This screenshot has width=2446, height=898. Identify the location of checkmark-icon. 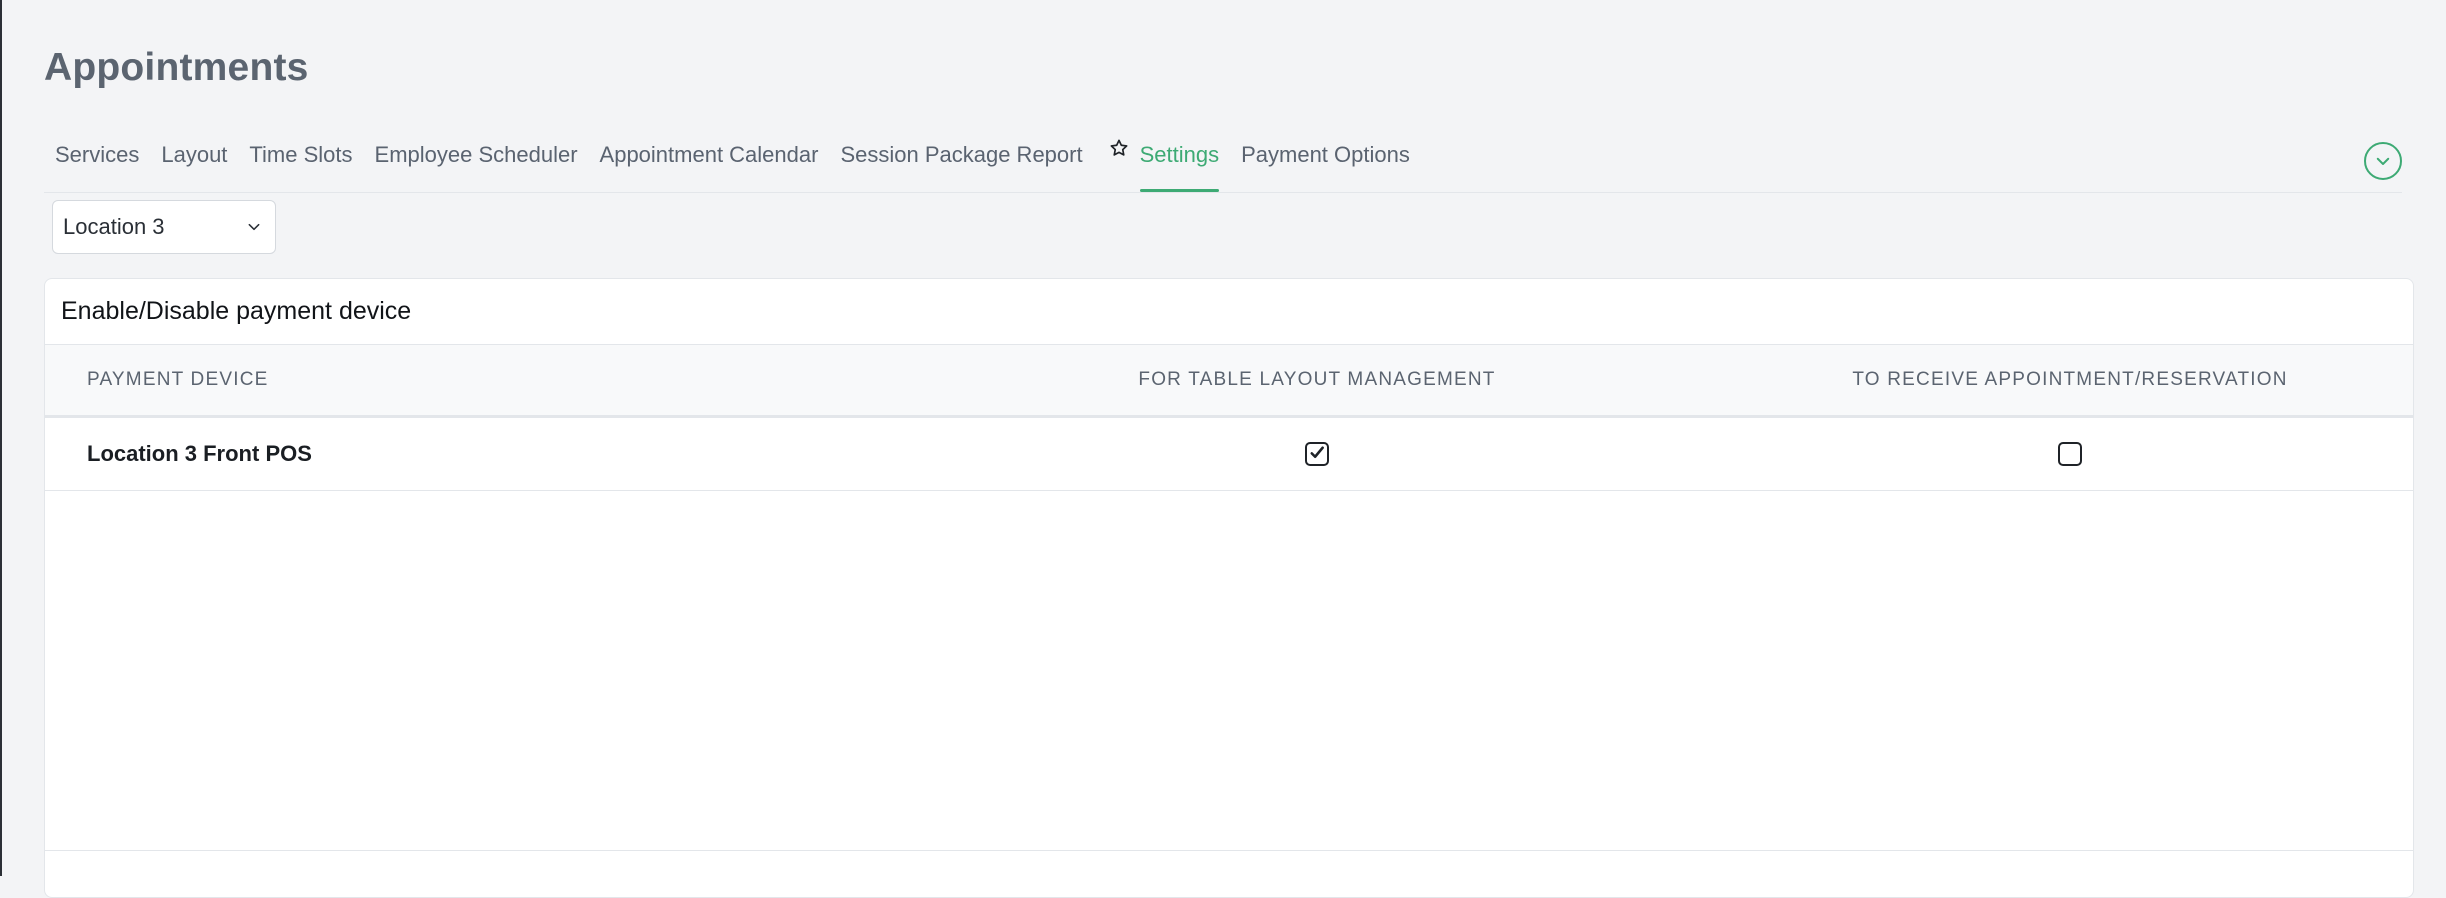
(1317, 452).